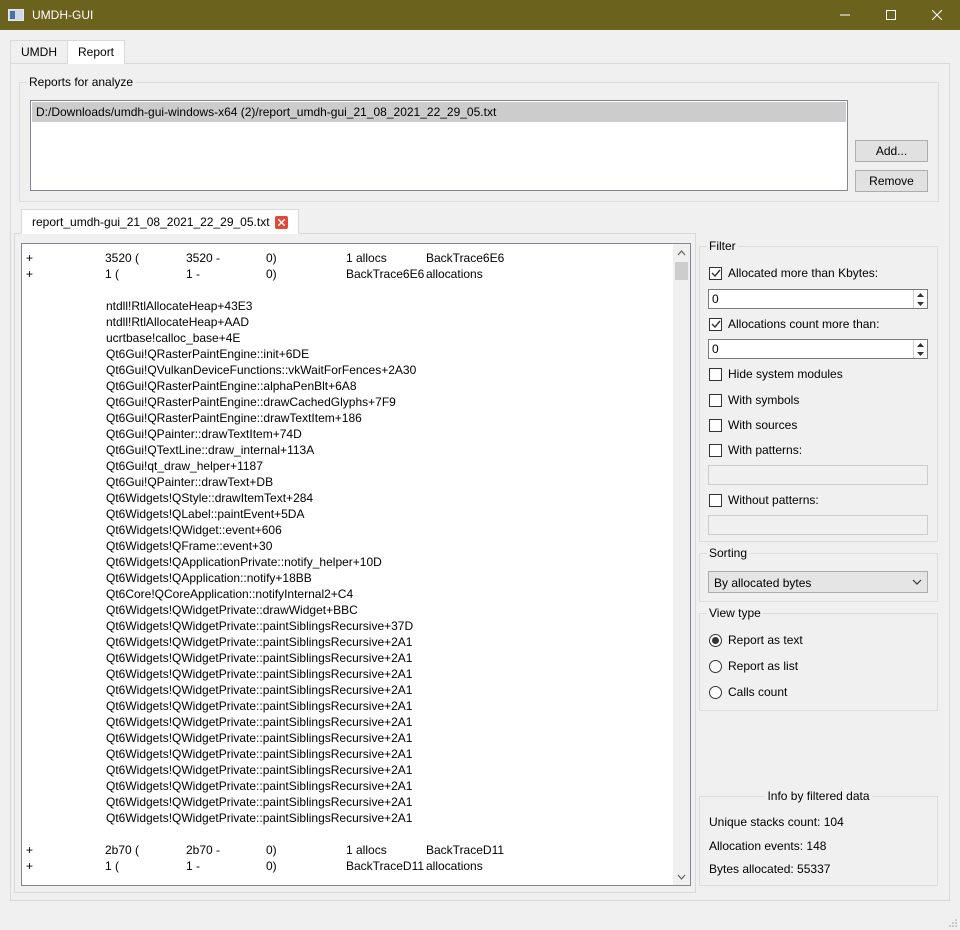 This screenshot has width=960, height=930. I want to click on scroll-thumb, so click(681, 271).